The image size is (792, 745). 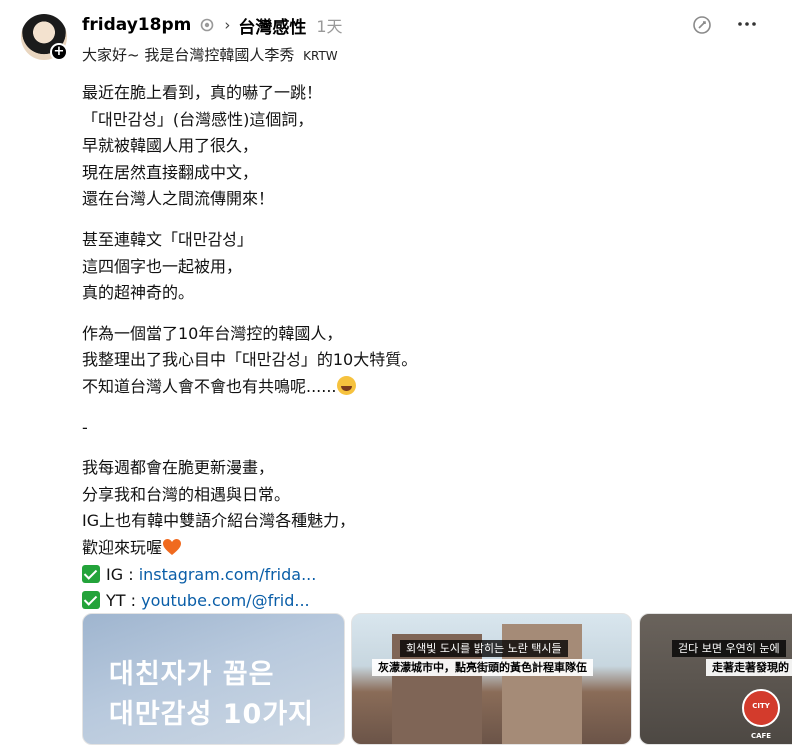 I want to click on cafe-logo: CITY CAFE, so click(x=761, y=714).